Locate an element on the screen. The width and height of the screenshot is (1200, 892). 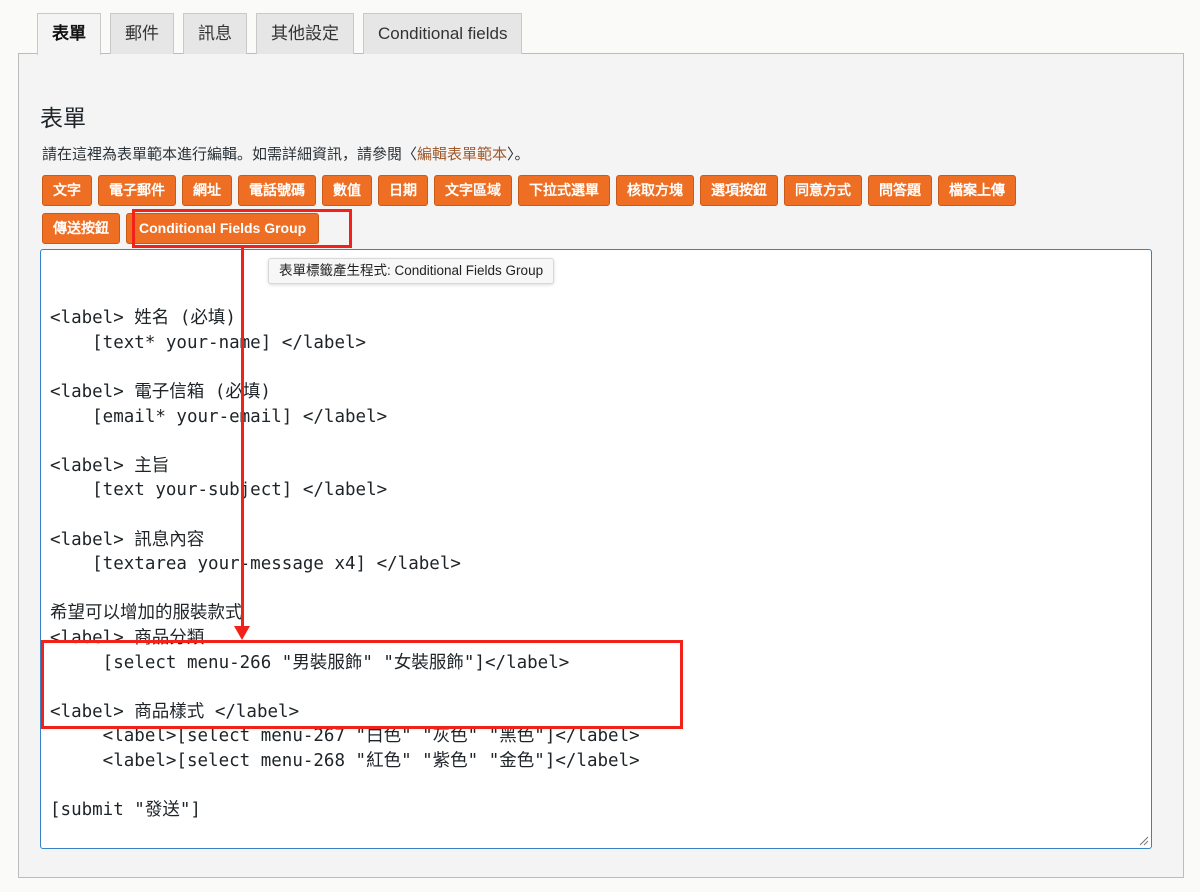
tag-button-textarea: 文字區域 is located at coordinates (473, 190).